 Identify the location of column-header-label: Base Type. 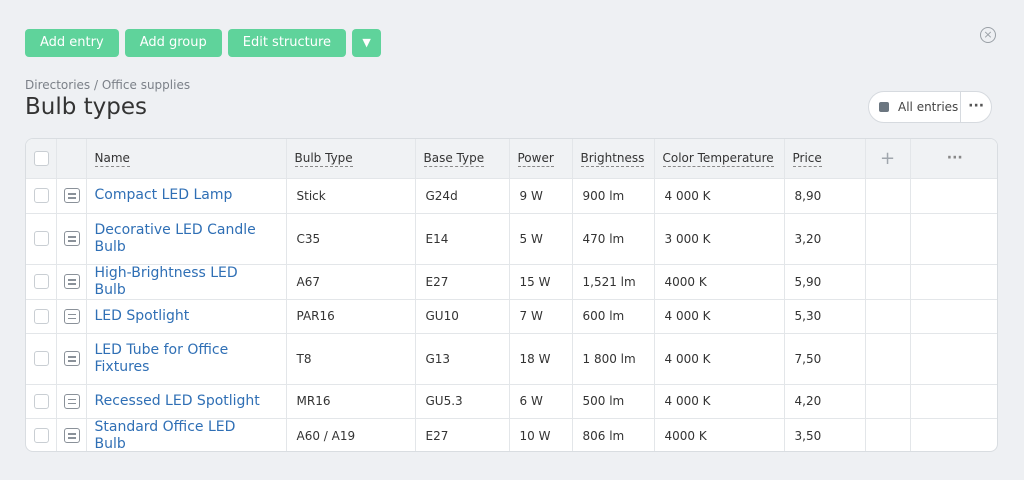
(454, 159).